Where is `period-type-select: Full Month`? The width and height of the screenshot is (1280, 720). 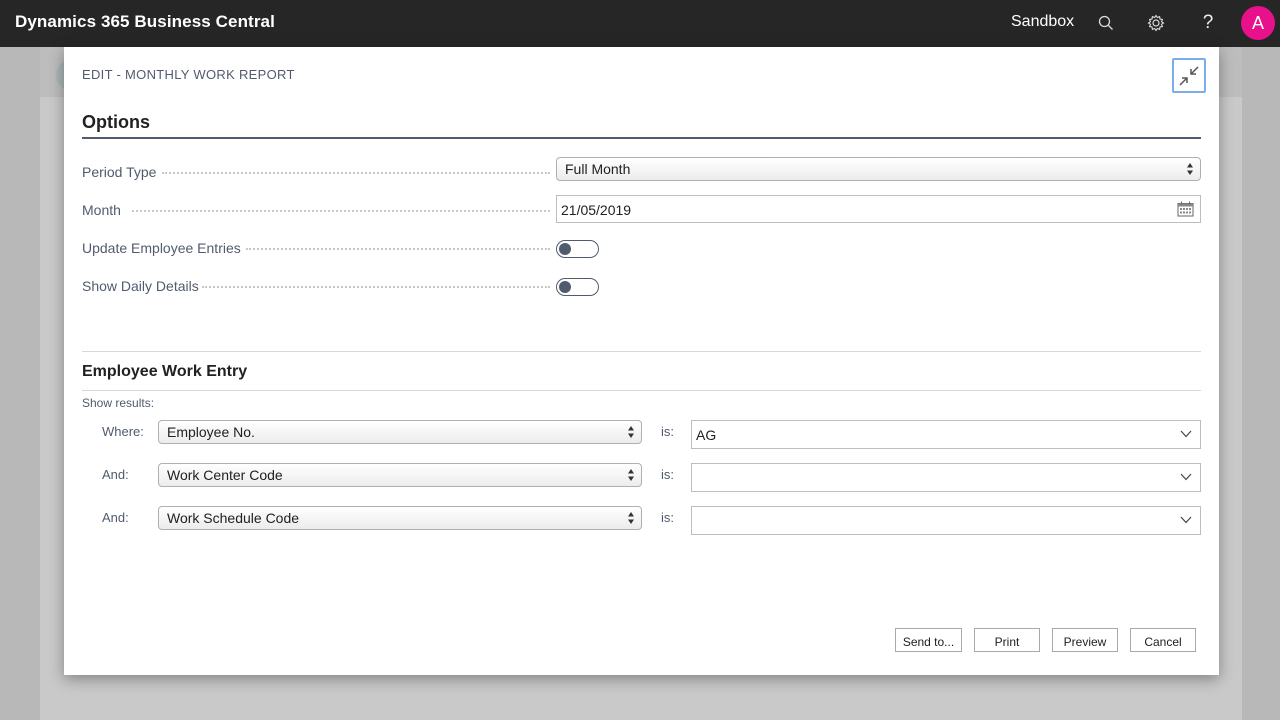
period-type-select: Full Month is located at coordinates (878, 169).